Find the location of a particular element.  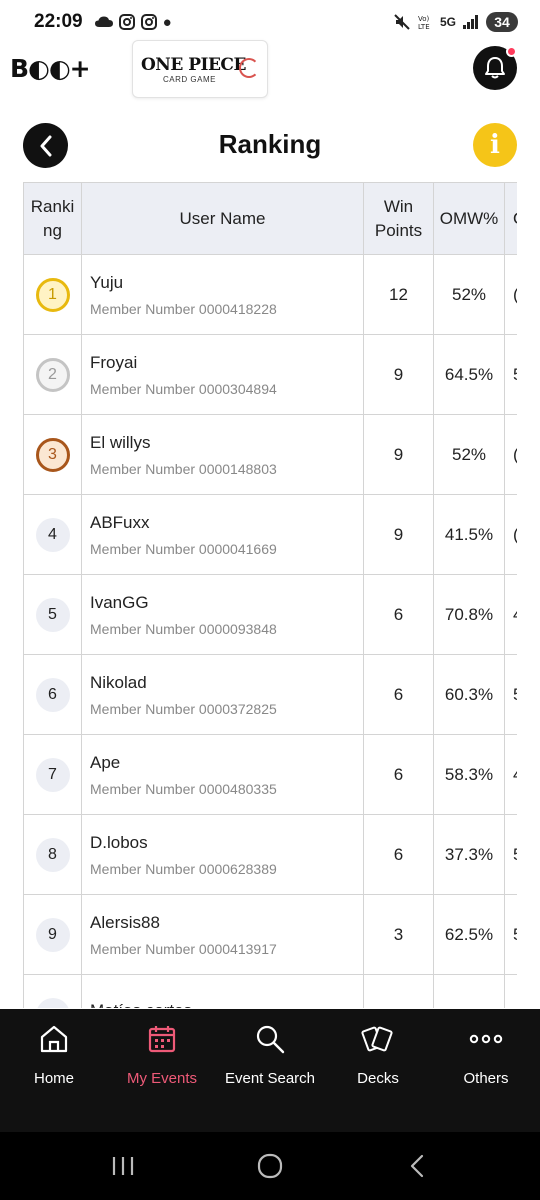

user-name: Froyai is located at coordinates (114, 362).